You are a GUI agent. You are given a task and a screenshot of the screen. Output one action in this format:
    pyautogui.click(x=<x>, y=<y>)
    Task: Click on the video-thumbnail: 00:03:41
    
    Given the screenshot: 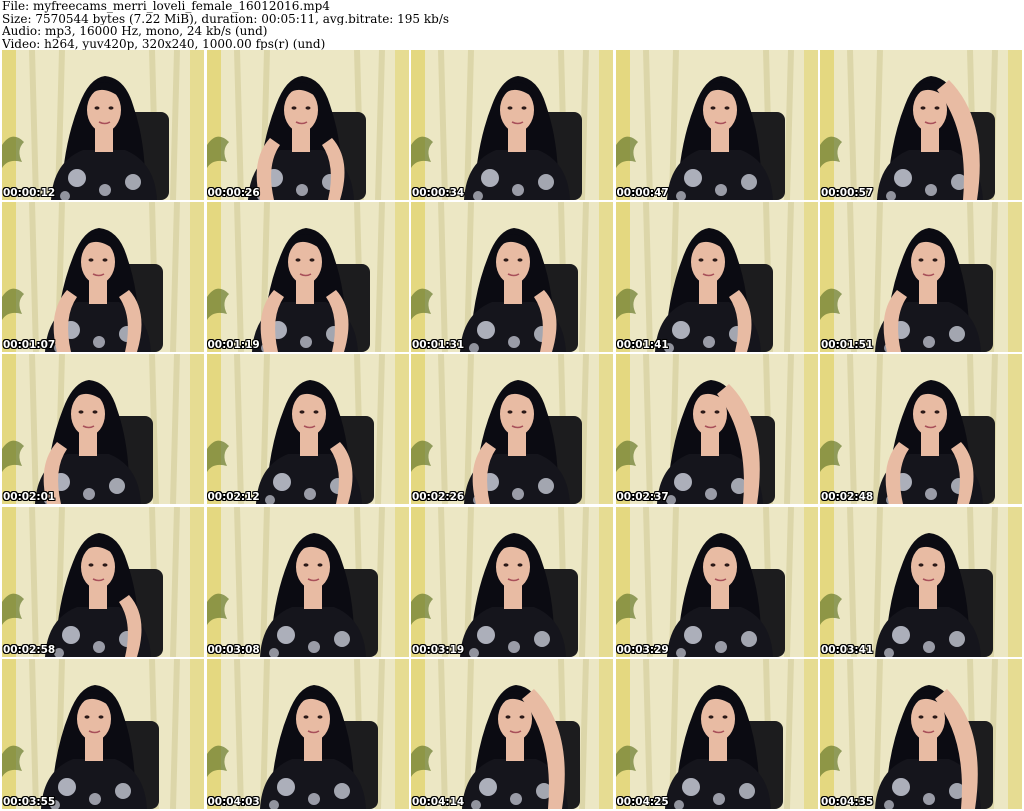 What is the action you would take?
    pyautogui.click(x=921, y=581)
    